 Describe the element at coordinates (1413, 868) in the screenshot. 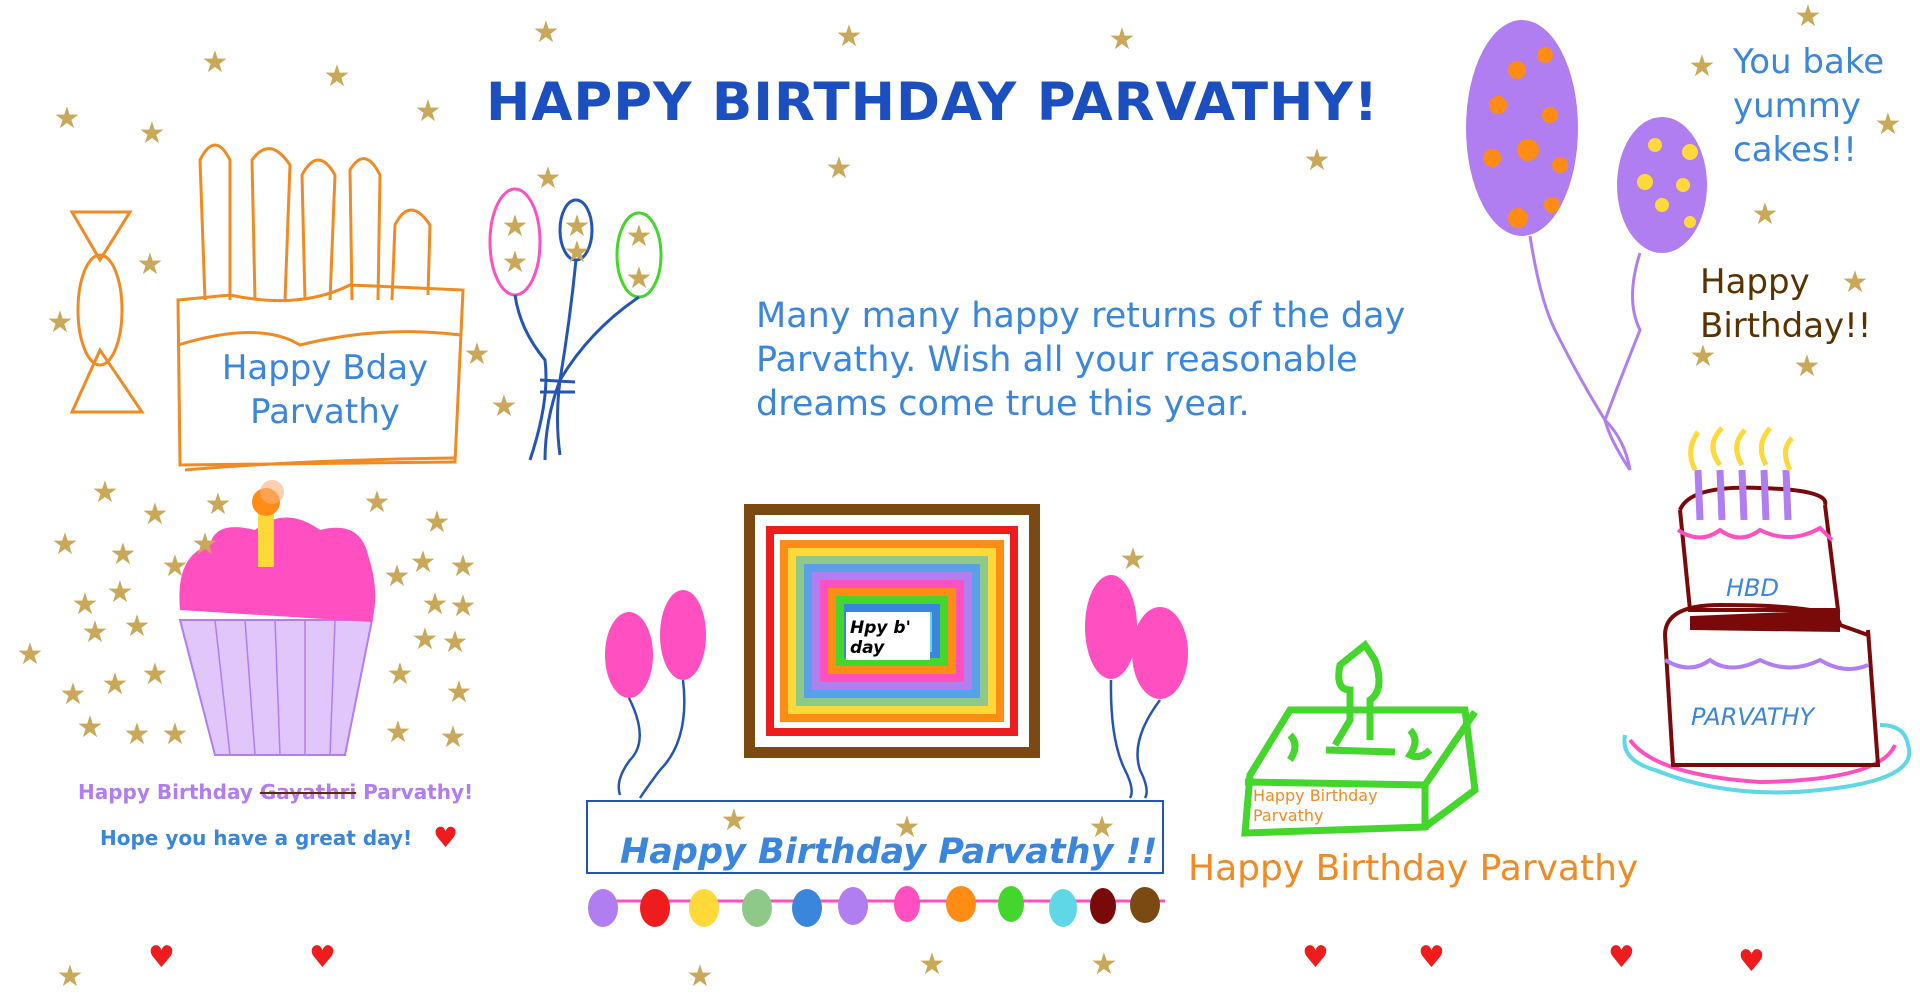

I see `orange-birthday-line: Happy Birthday Parvathy` at that location.